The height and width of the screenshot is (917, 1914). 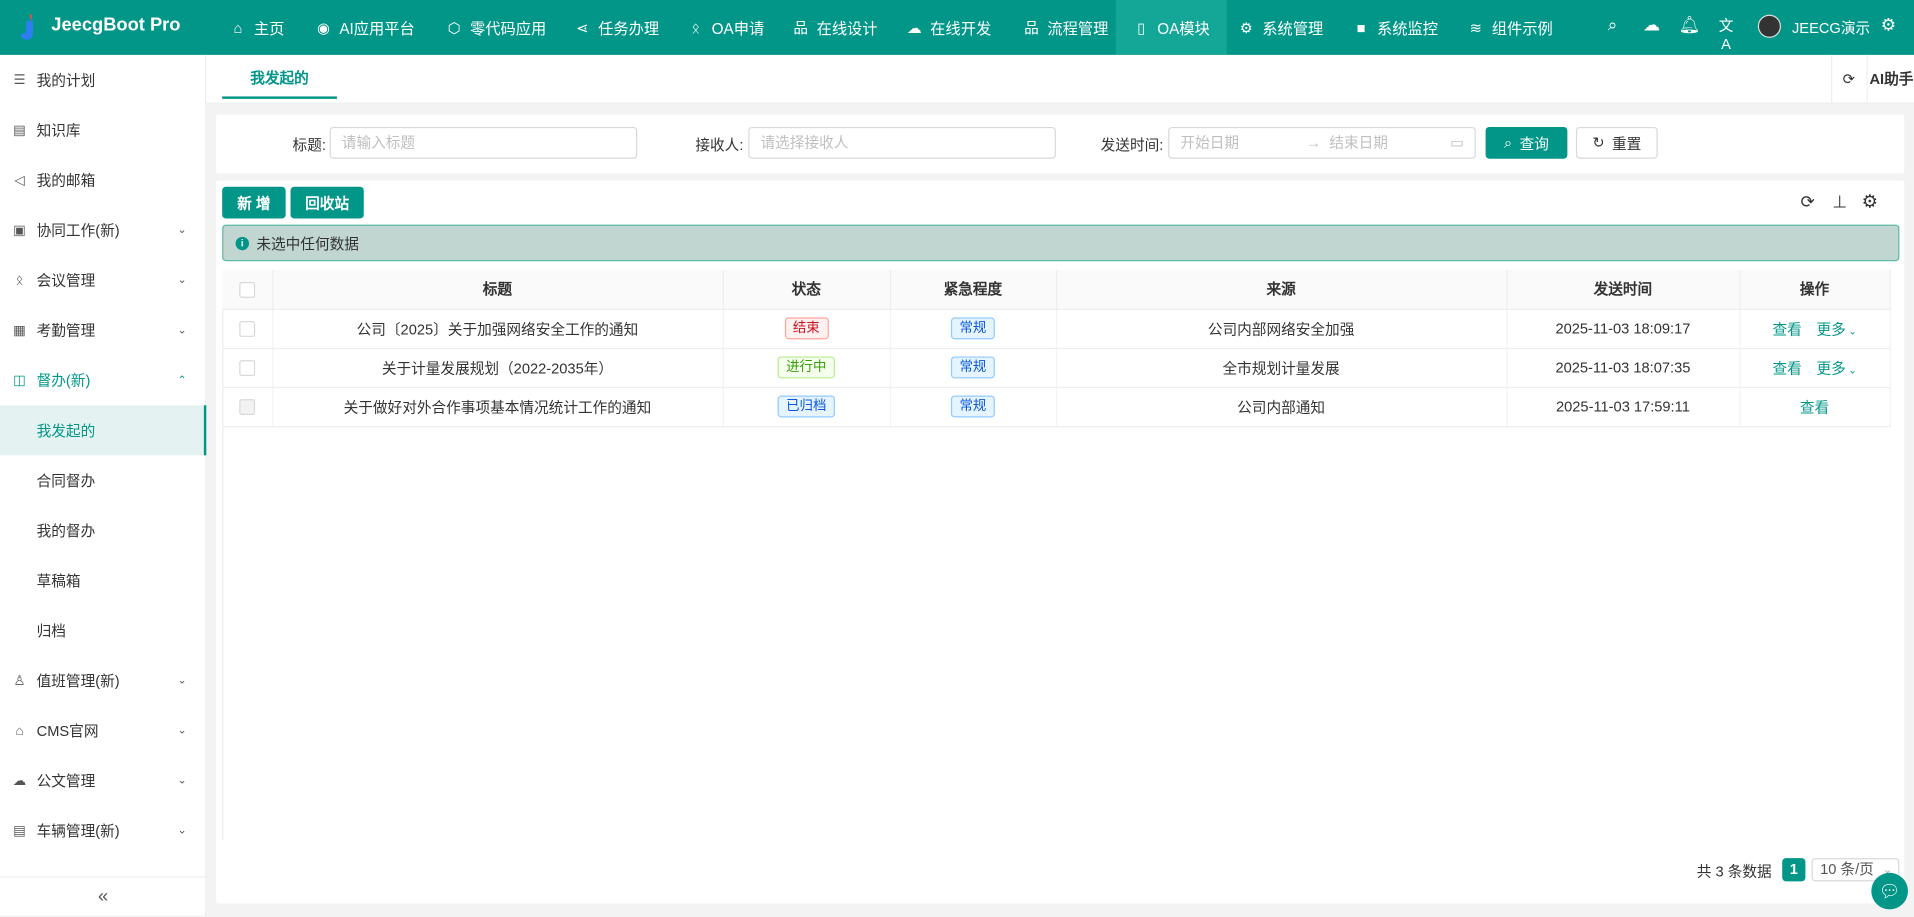 What do you see at coordinates (616, 27) in the screenshot?
I see `nav-share-3: ⋖ 任务办理` at bounding box center [616, 27].